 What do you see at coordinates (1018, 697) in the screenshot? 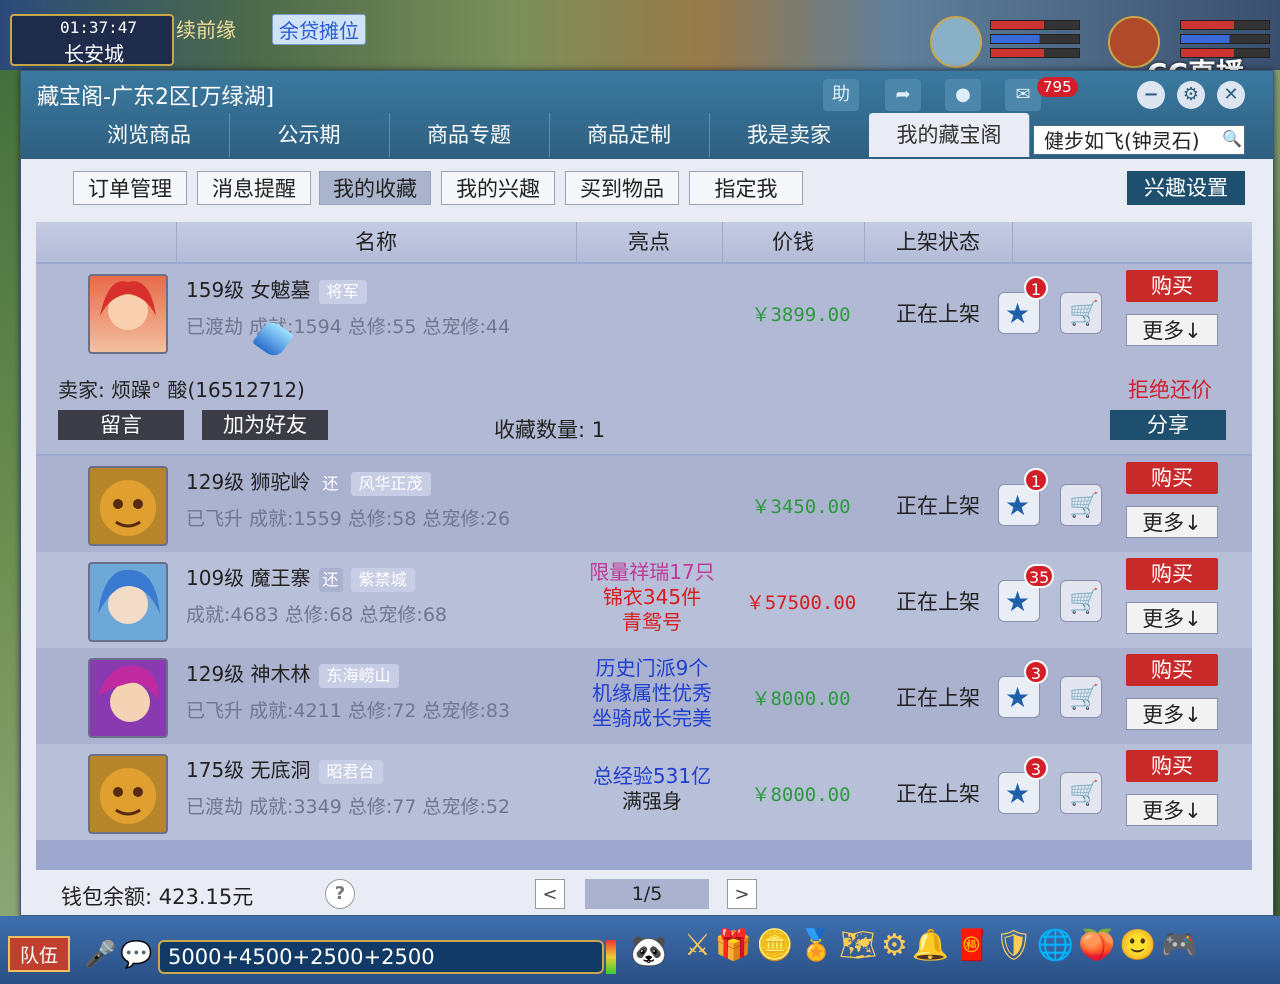
I see `star-icon: ★` at bounding box center [1018, 697].